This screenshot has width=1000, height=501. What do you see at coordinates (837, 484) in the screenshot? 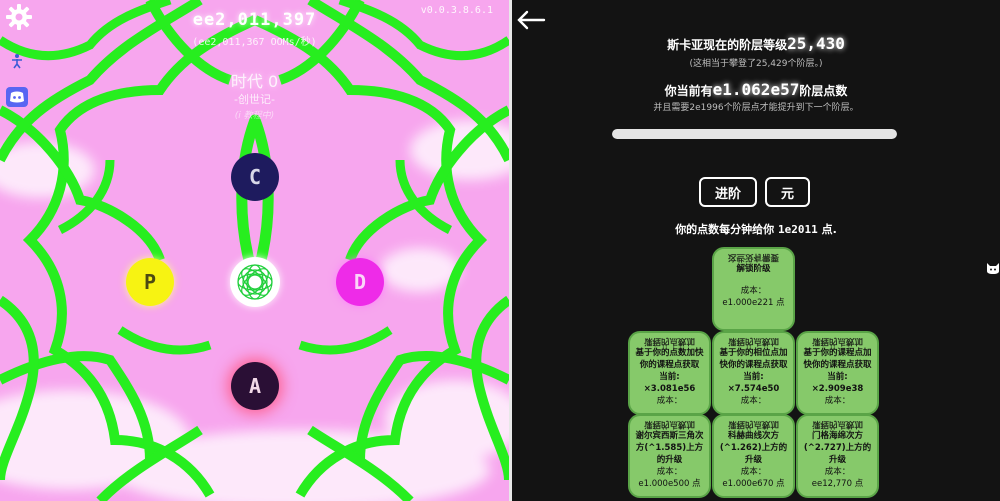
I see `card-cost: ee12,770 点` at bounding box center [837, 484].